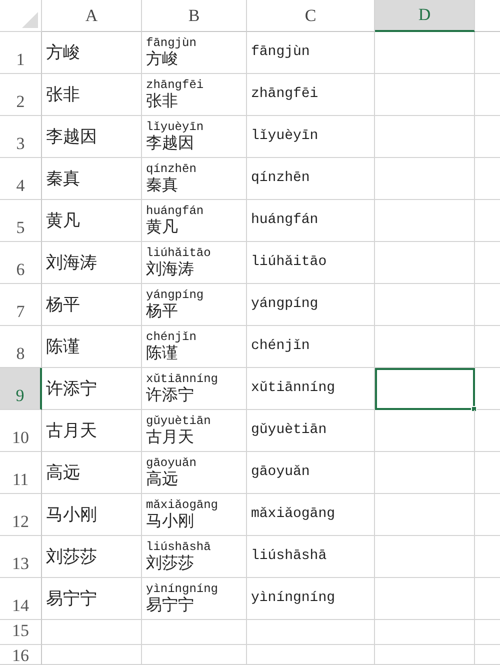 The image size is (500, 665). What do you see at coordinates (21, 515) in the screenshot?
I see `row-header: 12` at bounding box center [21, 515].